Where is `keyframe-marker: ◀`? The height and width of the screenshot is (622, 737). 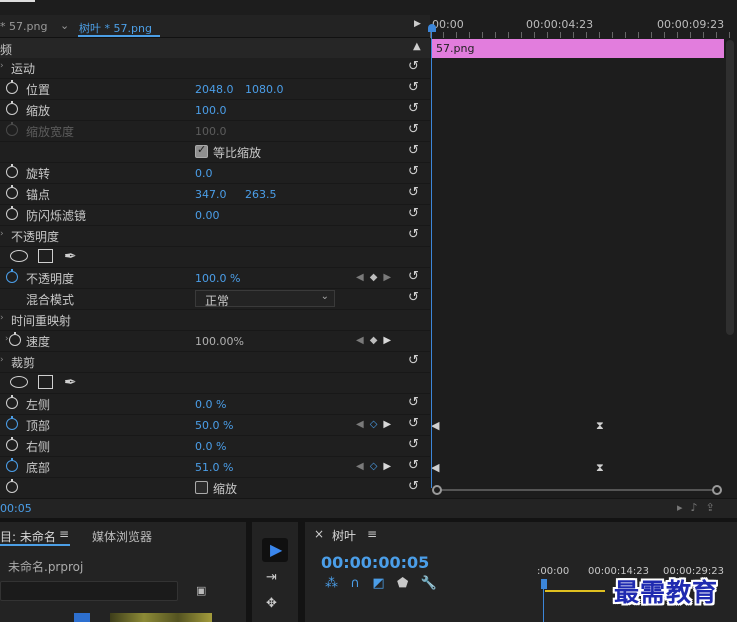
keyframe-marker: ◀ is located at coordinates (435, 467).